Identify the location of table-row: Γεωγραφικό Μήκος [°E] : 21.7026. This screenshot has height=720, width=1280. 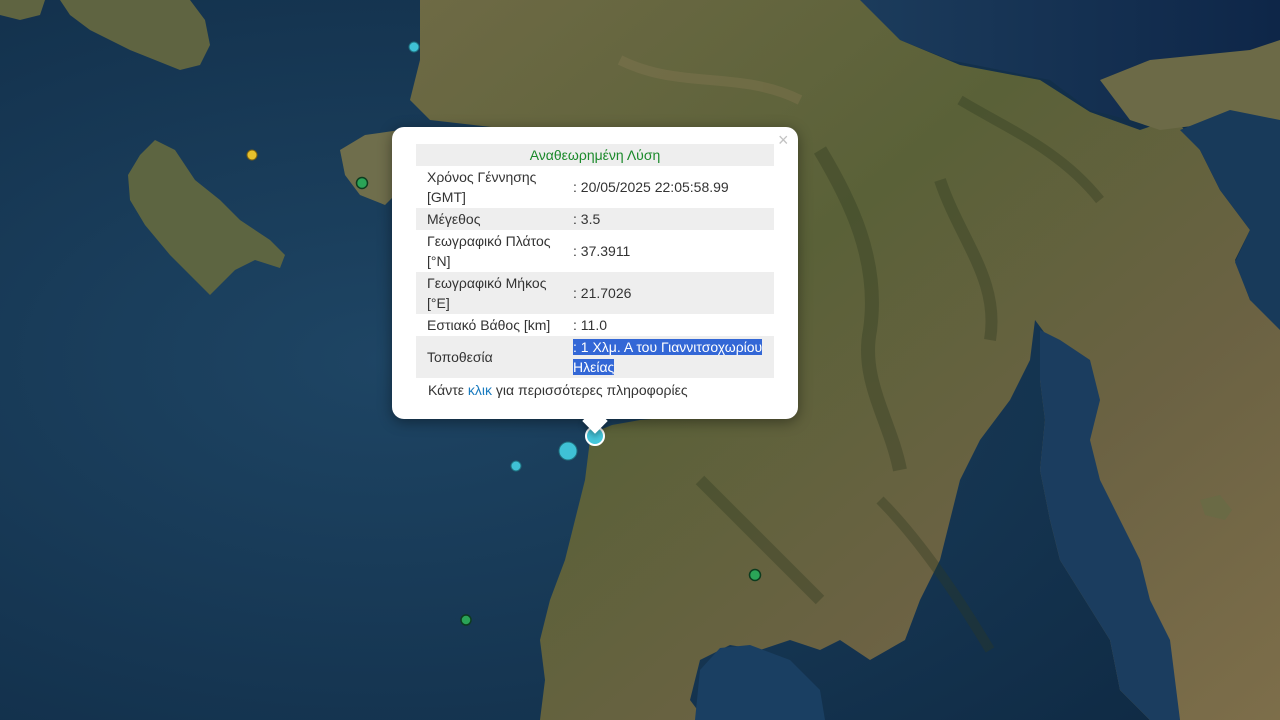
(595, 293).